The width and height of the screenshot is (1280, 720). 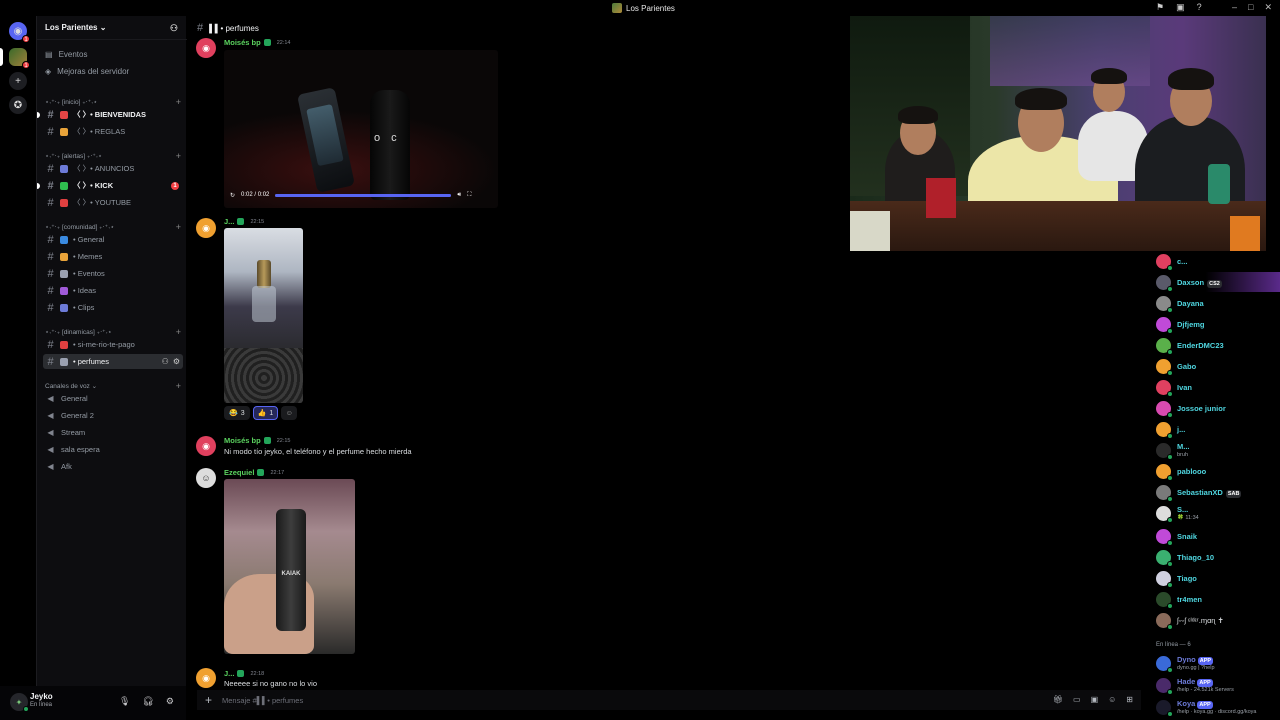 I want to click on channel-si-me-rio-te-pago: # • si-me-rio-te-pago, so click(x=113, y=344).